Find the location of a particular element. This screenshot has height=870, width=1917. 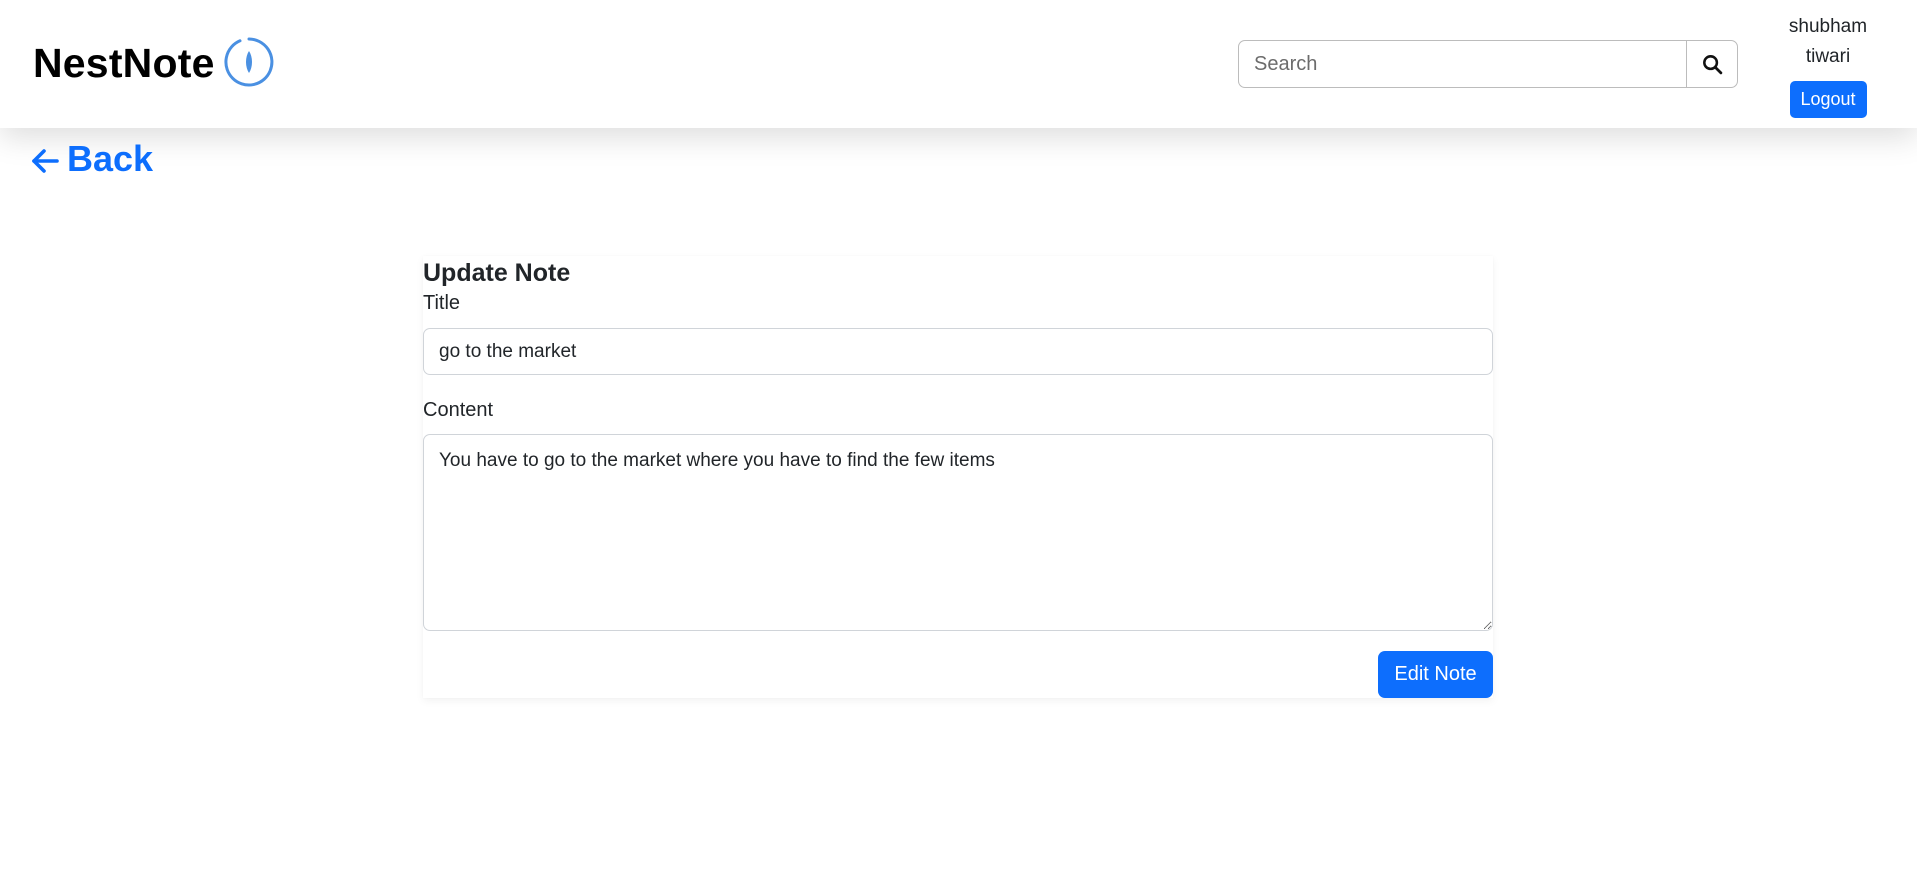

form-heading: Update Note is located at coordinates (497, 273).